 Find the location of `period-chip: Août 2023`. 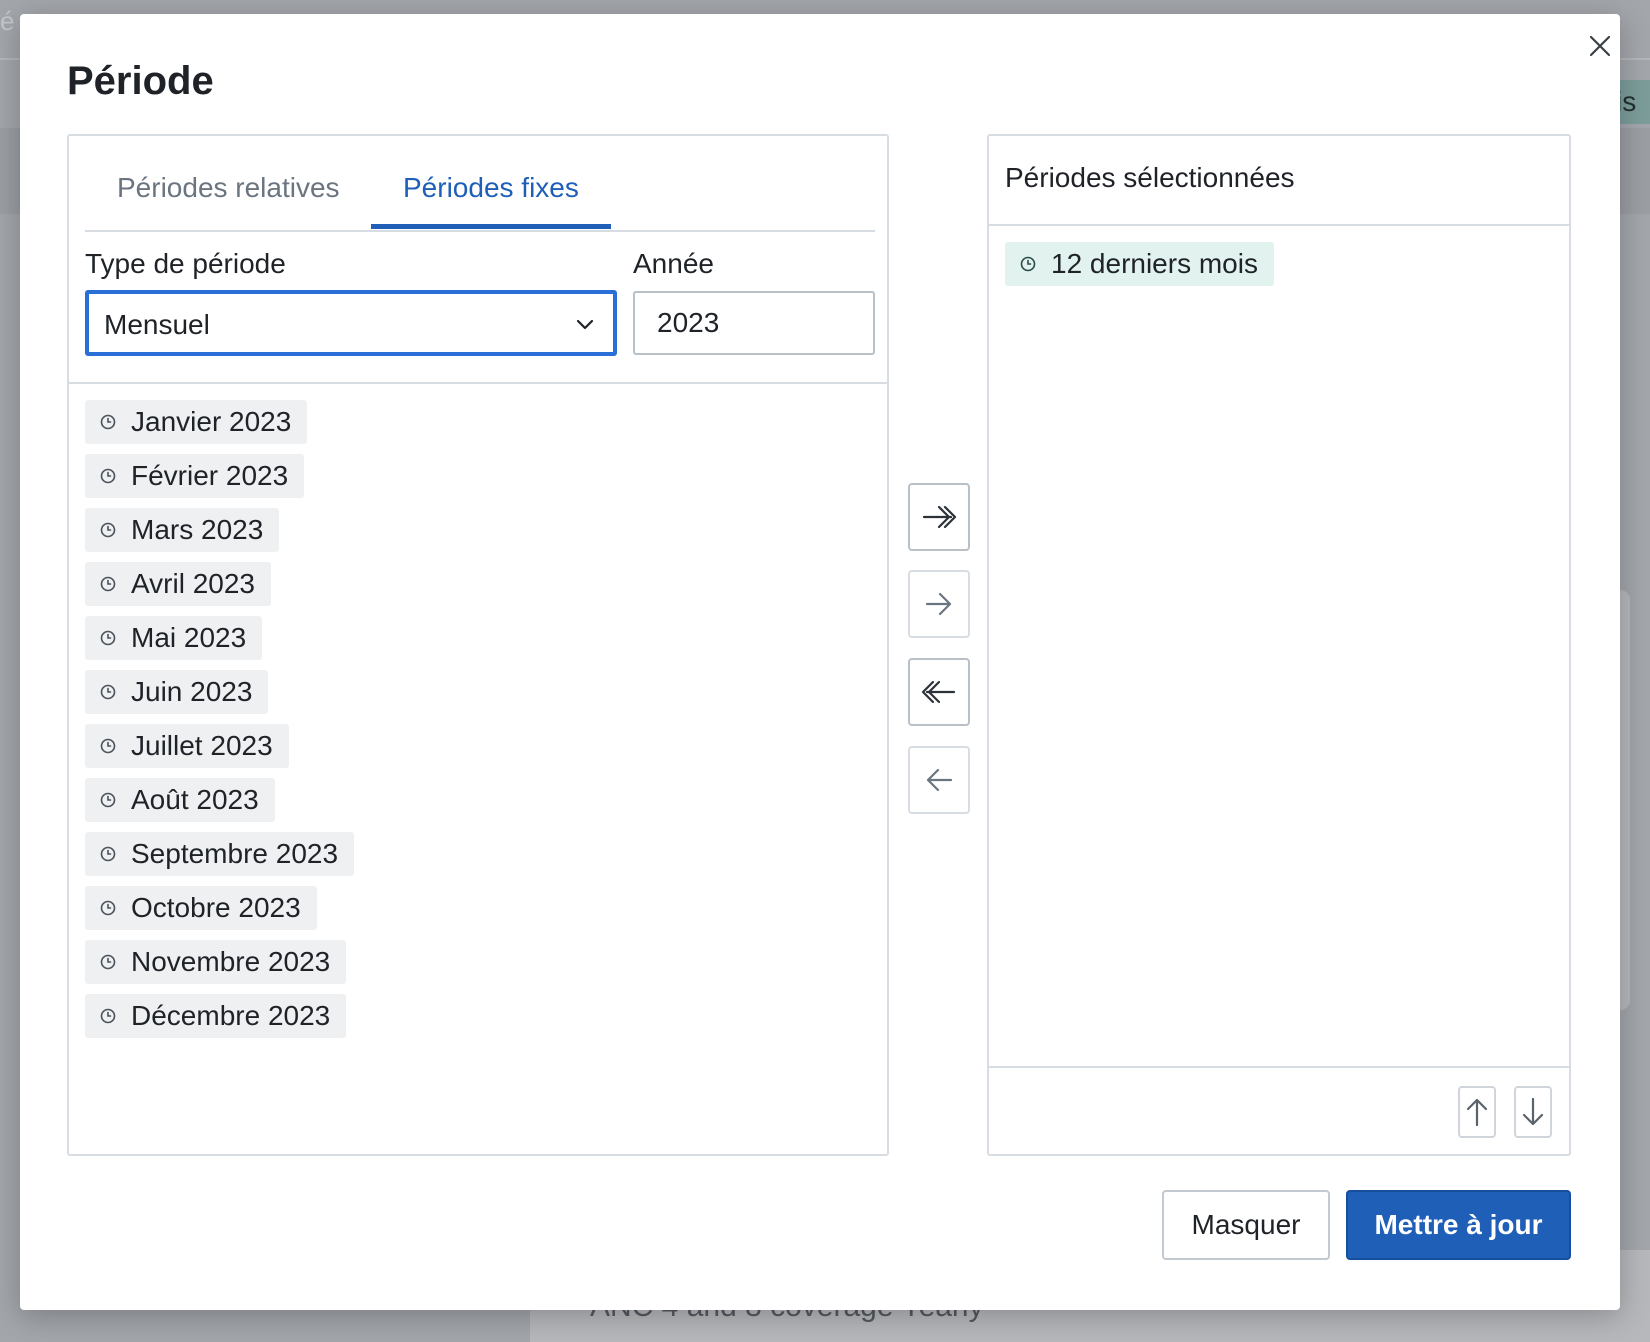

period-chip: Août 2023 is located at coordinates (180, 800).